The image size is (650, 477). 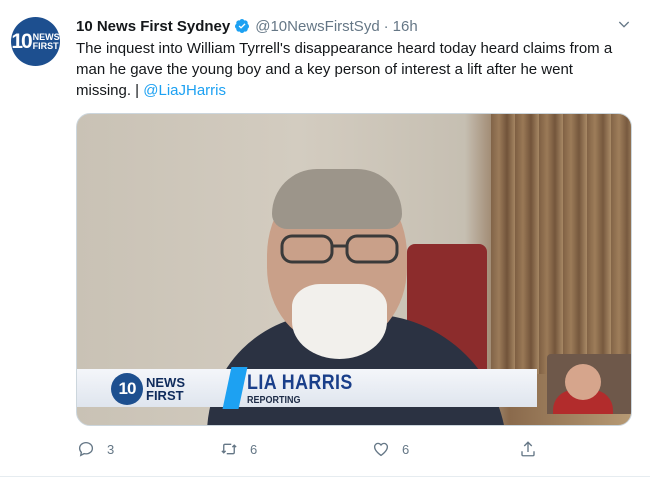 I want to click on tweet-timestamp: 16h, so click(x=405, y=26).